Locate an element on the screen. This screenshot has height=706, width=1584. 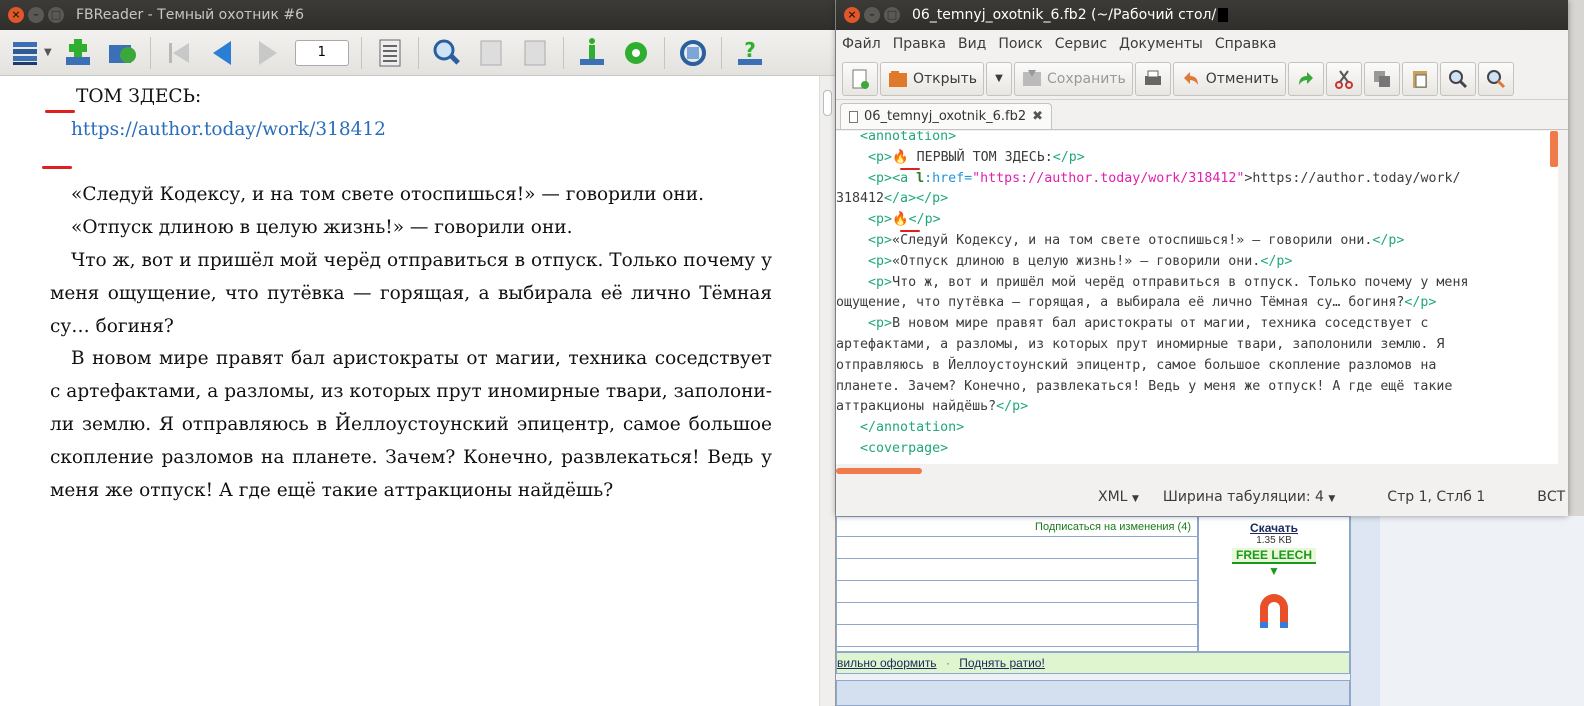
code-horizontal-scrollbar is located at coordinates (1197, 470).